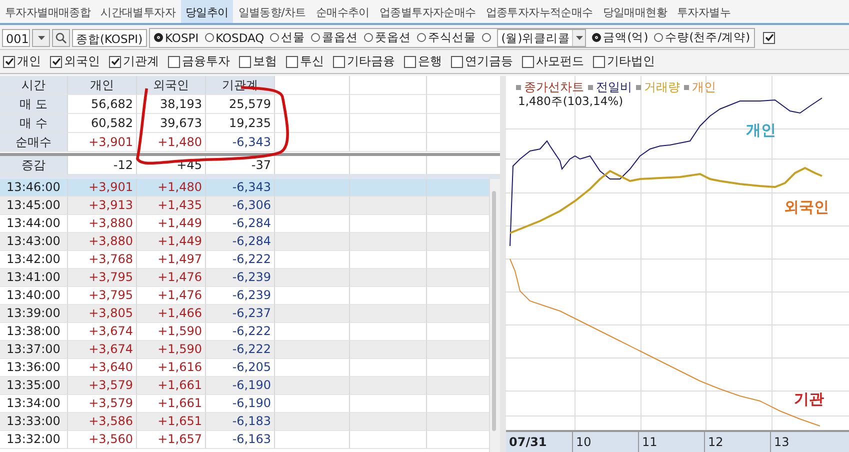  Describe the element at coordinates (102, 142) in the screenshot. I see `table-cell: +3,901` at that location.